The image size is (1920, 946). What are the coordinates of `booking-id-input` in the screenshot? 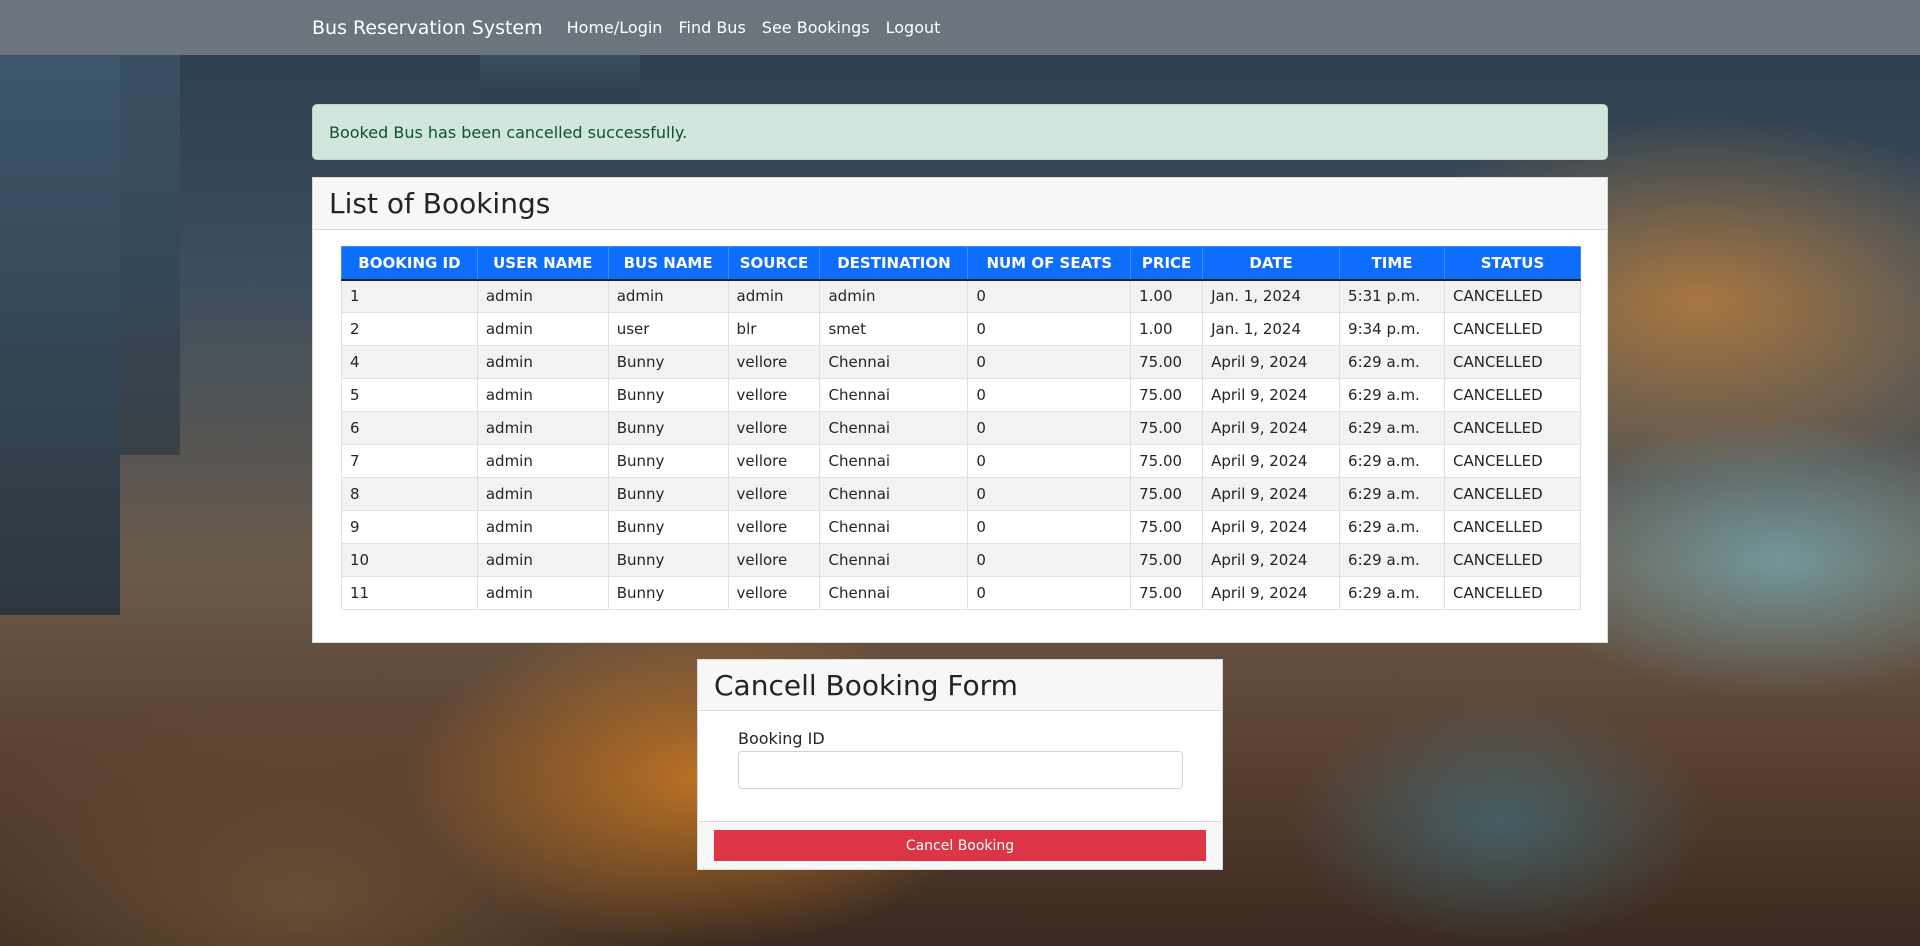 It's located at (960, 770).